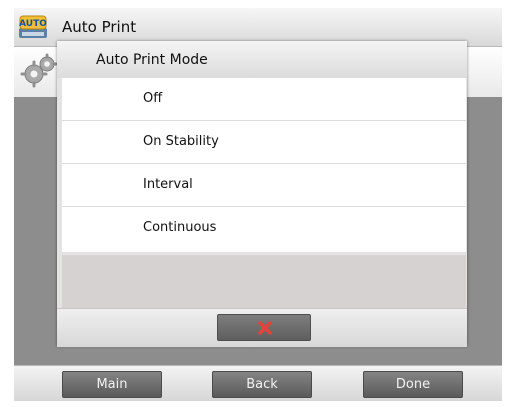 This screenshot has height=407, width=517. I want to click on dialog-footer, so click(262, 327).